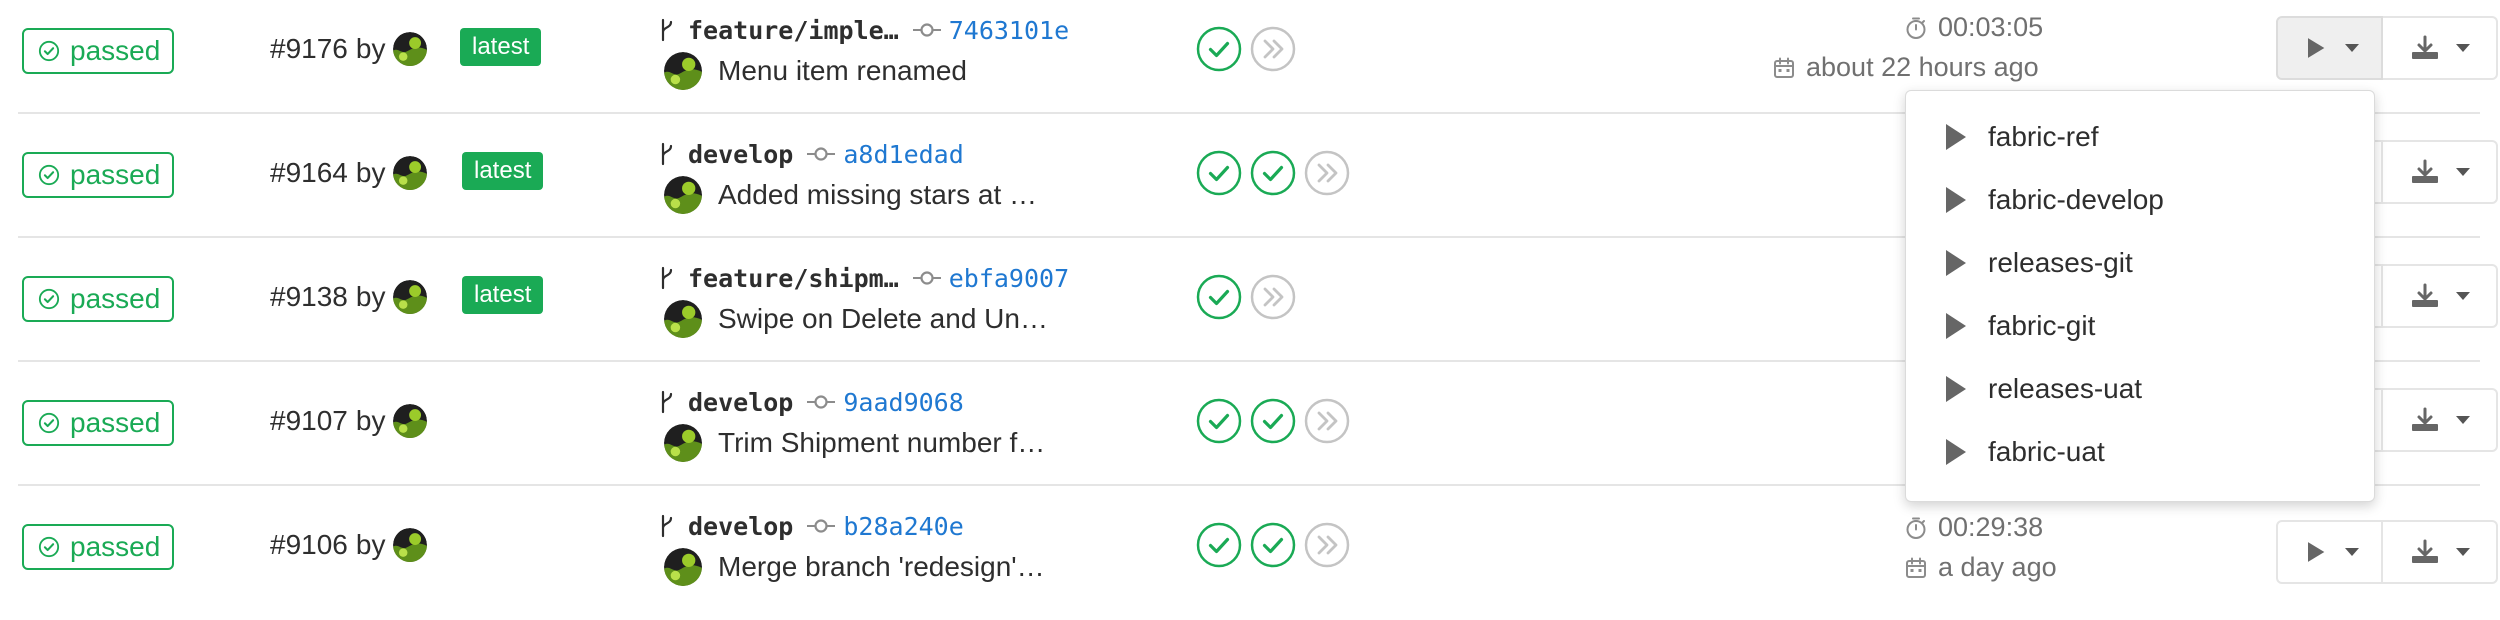 Image resolution: width=2500 pixels, height=620 pixels. Describe the element at coordinates (2140, 388) in the screenshot. I see `dropdown-item-releases-uat: releases-uat` at that location.